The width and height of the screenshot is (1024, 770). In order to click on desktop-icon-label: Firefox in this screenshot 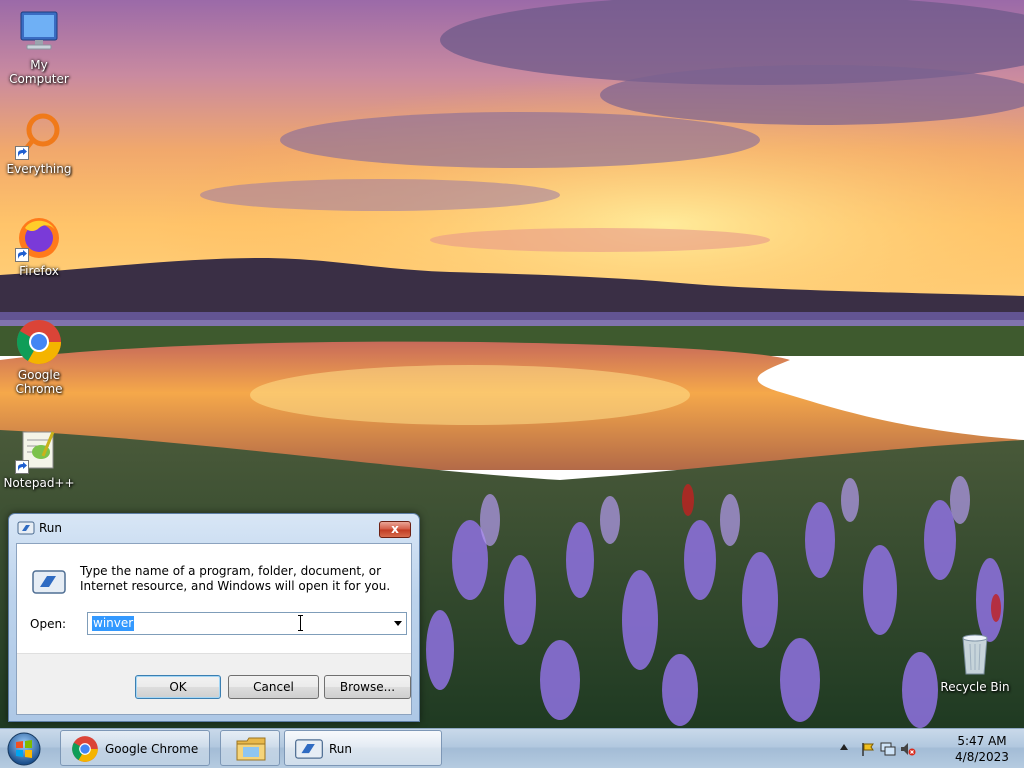, I will do `click(39, 271)`.